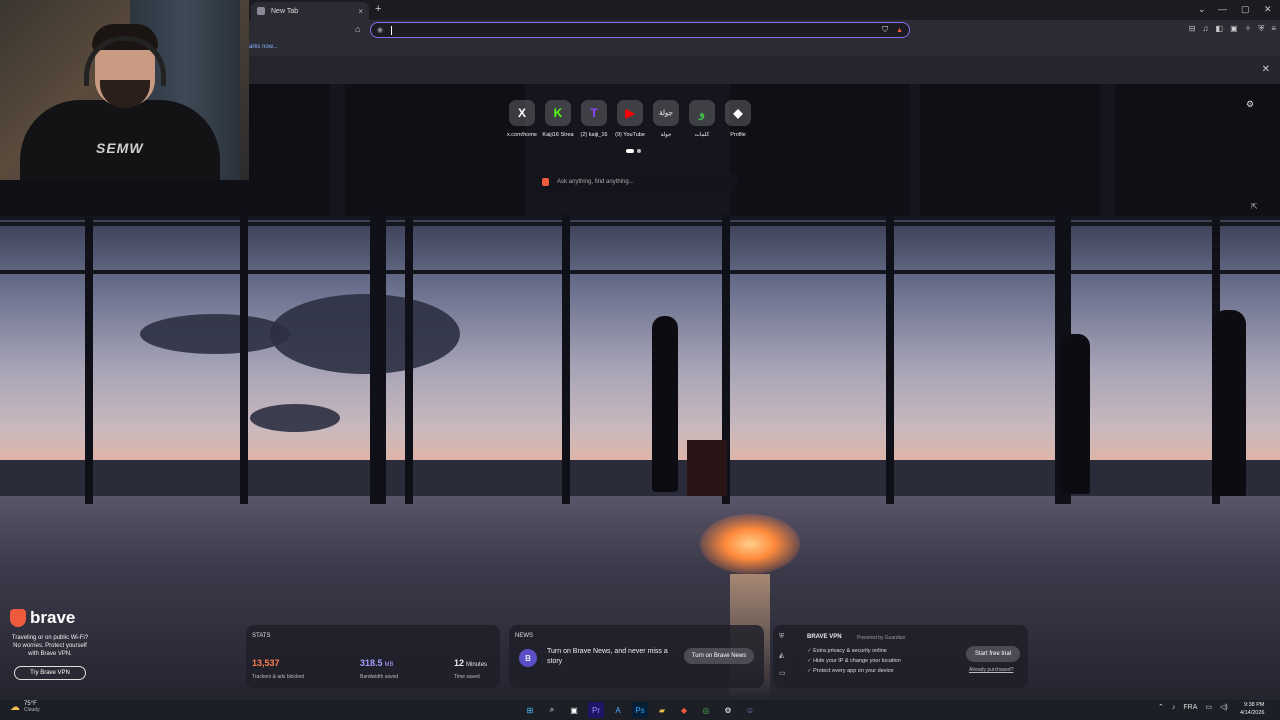  What do you see at coordinates (389, 665) in the screenshot?
I see `bandwidth-unit: MB` at bounding box center [389, 665].